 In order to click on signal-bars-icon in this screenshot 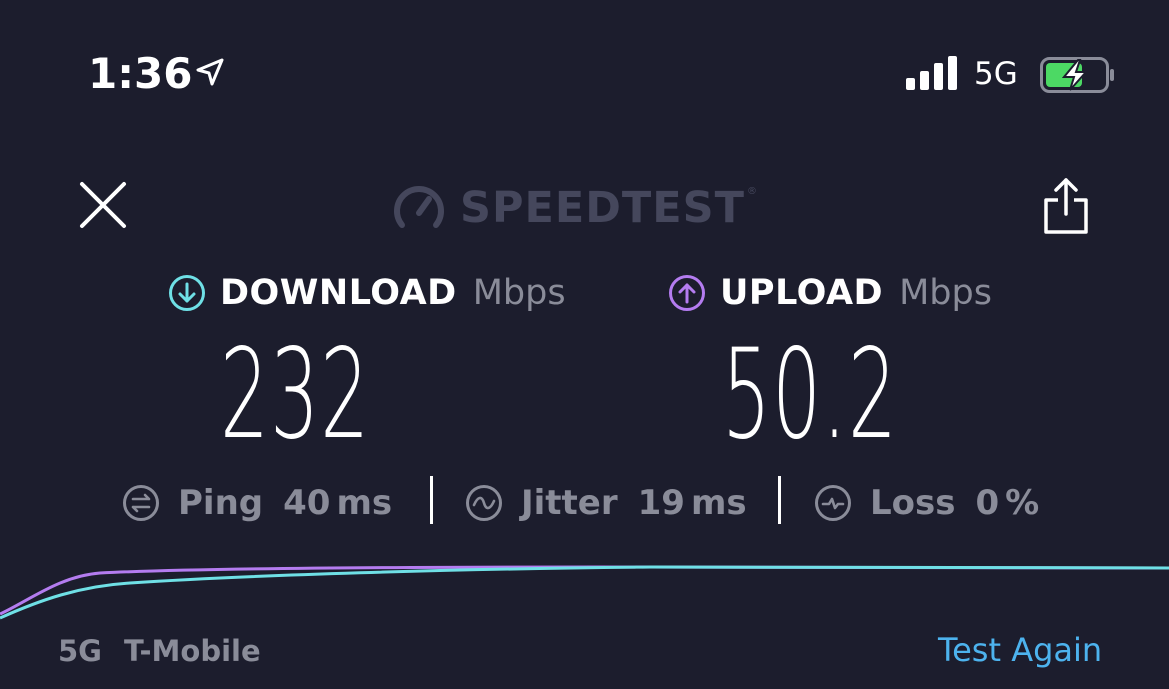, I will do `click(931, 73)`.